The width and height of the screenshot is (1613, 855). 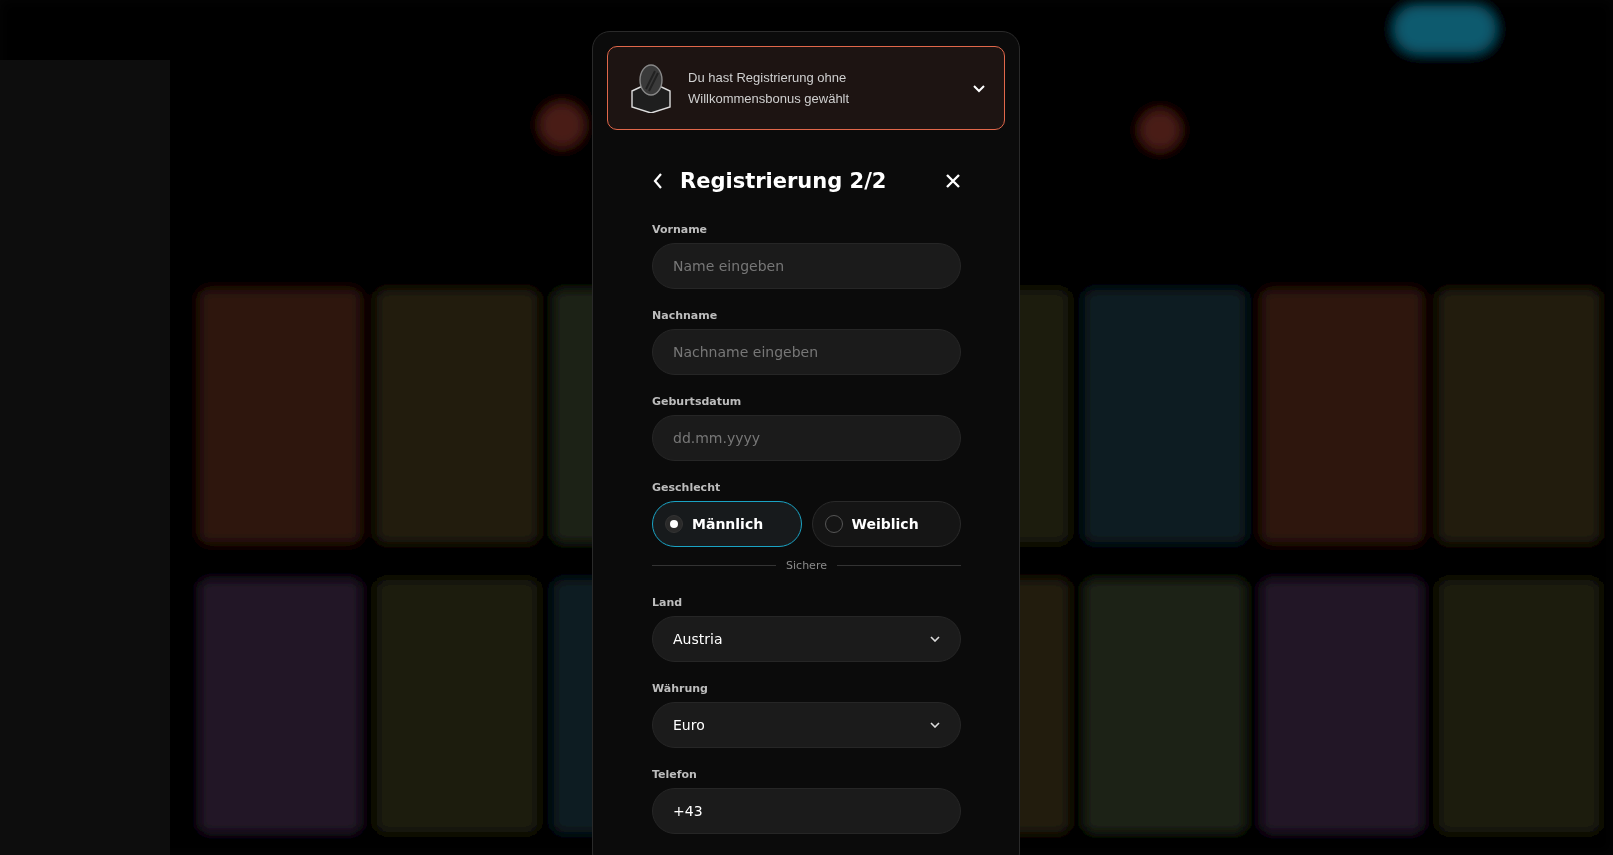 What do you see at coordinates (806, 438) in the screenshot?
I see `input-field: dd.mm.yyyy` at bounding box center [806, 438].